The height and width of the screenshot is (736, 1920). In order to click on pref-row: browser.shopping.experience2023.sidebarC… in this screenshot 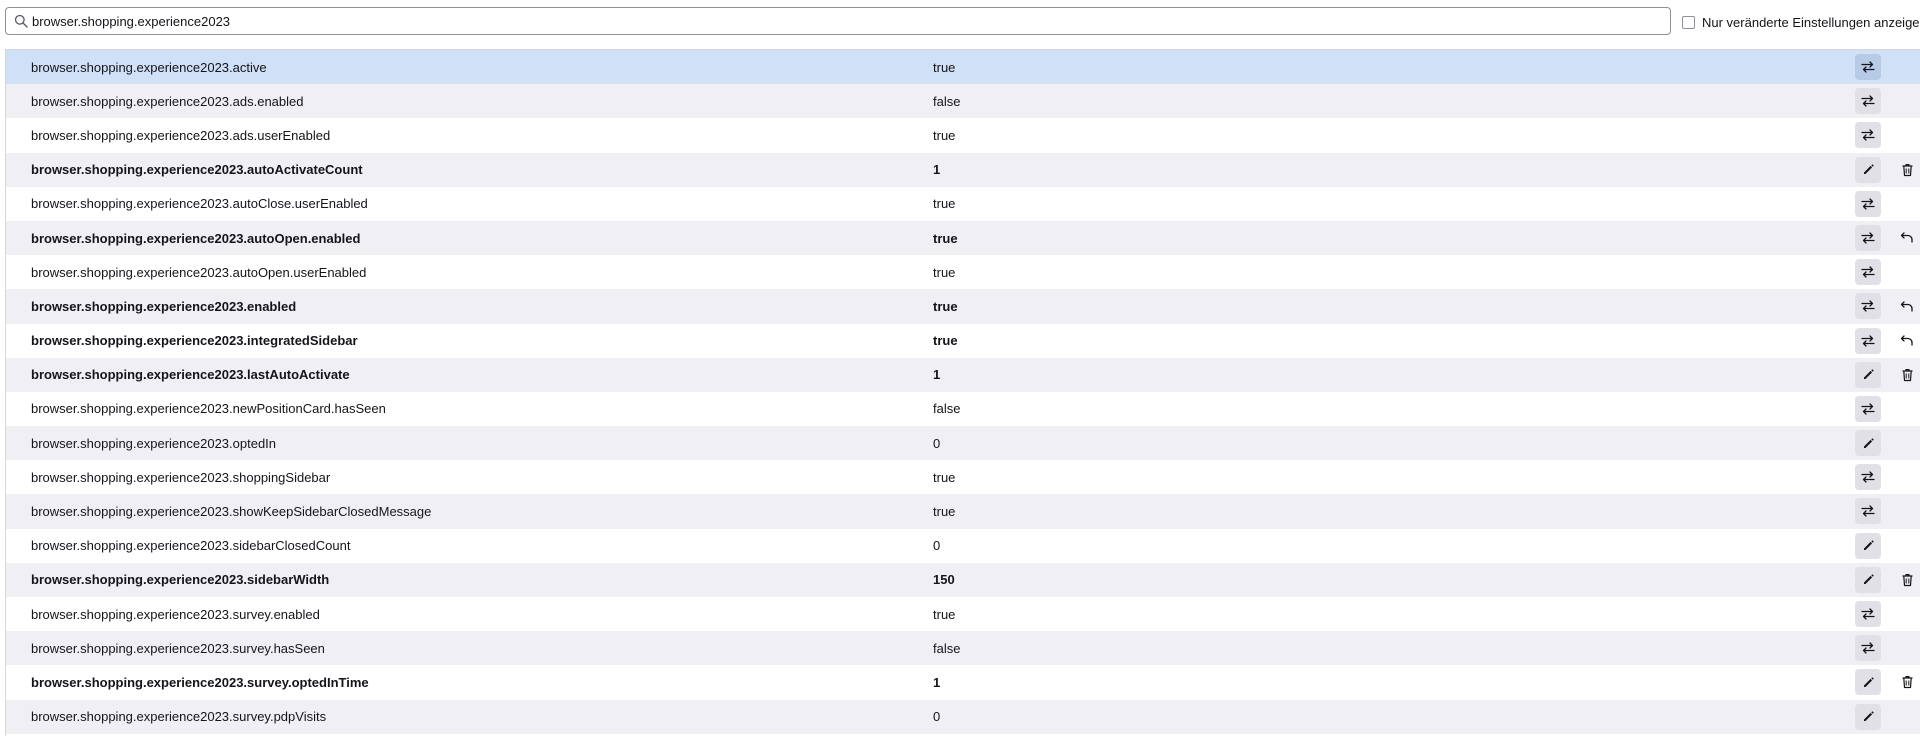, I will do `click(963, 545)`.